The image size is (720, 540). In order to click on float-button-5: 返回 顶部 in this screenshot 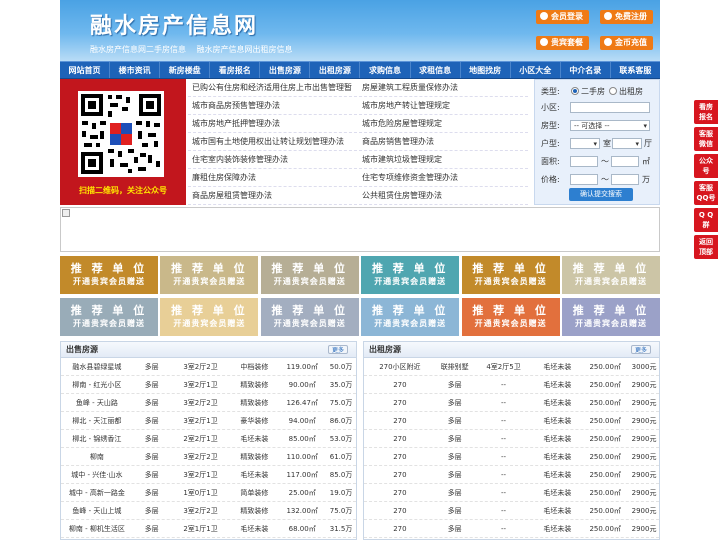, I will do `click(706, 247)`.